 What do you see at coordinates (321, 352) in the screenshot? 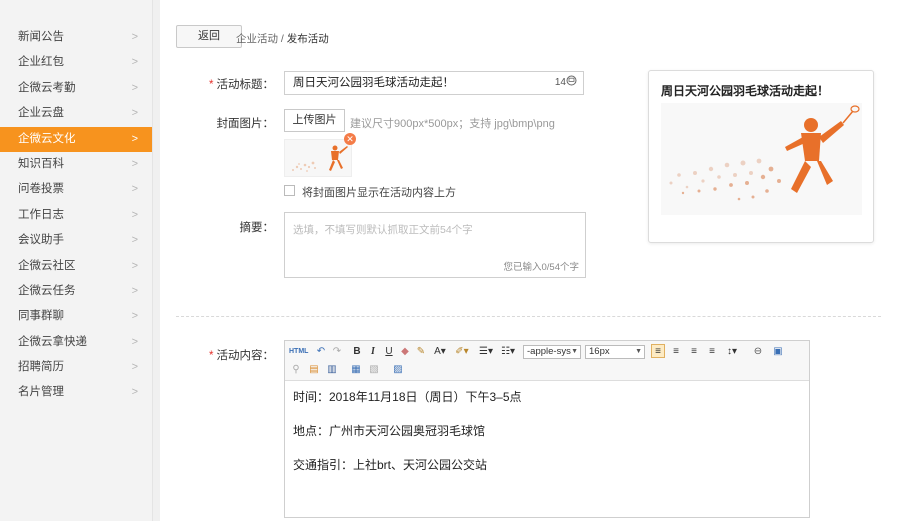
I see `undo-icon: ↶` at bounding box center [321, 352].